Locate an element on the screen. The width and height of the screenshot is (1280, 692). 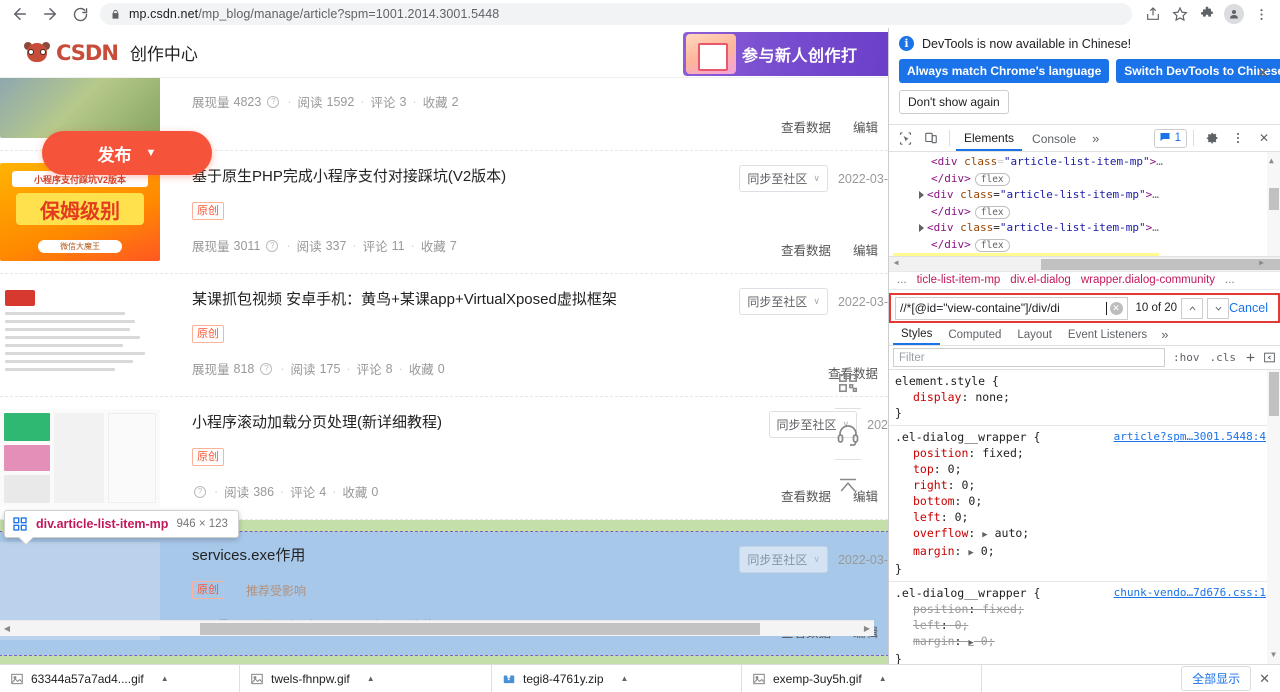
css-source-link: article?spm…3001.5448:4 is located at coordinates (1190, 437).